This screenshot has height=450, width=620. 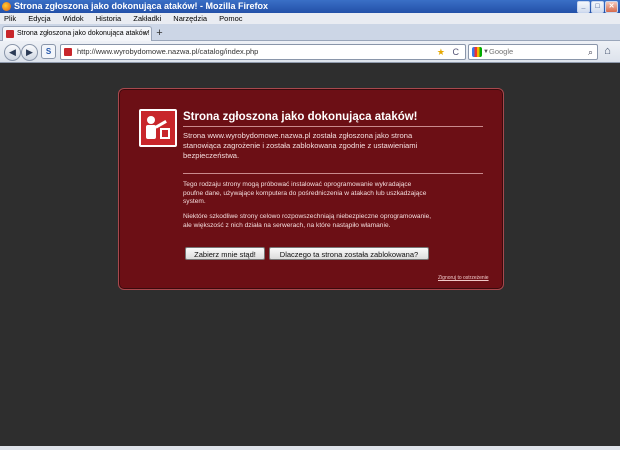 I want to click on back-button: ◀, so click(x=12, y=52).